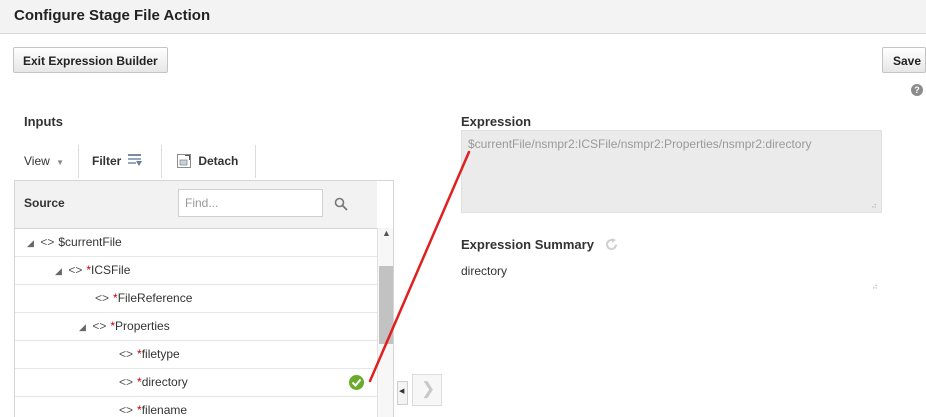 The image size is (926, 417). I want to click on arrow-left-icon: ◀, so click(402, 391).